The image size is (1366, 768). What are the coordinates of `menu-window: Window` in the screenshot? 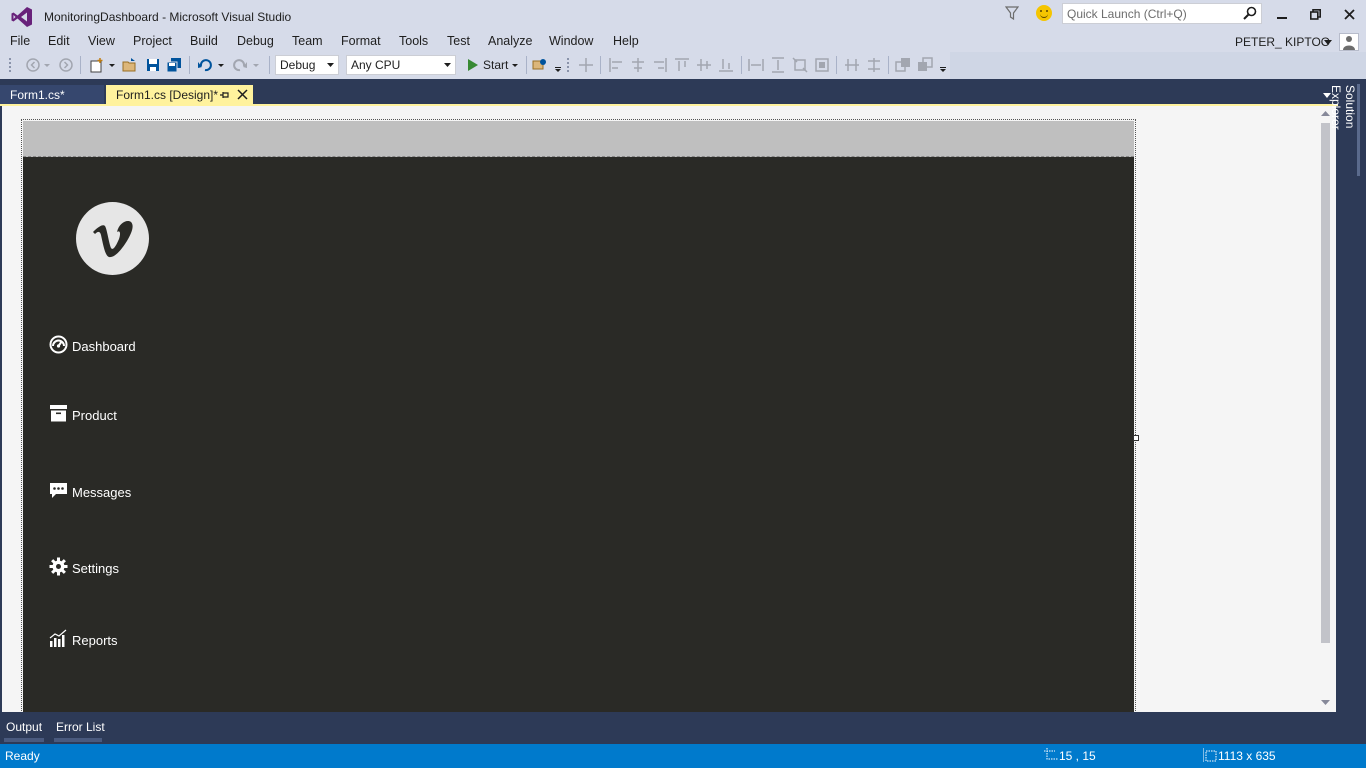 It's located at (571, 41).